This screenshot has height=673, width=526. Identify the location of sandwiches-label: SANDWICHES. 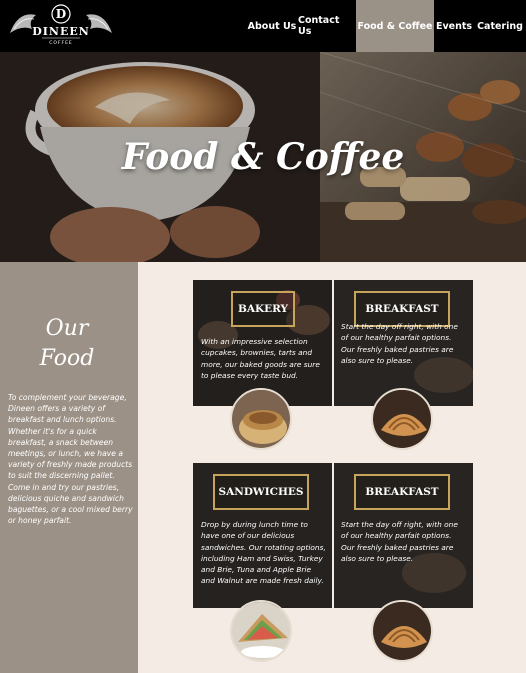
(261, 492).